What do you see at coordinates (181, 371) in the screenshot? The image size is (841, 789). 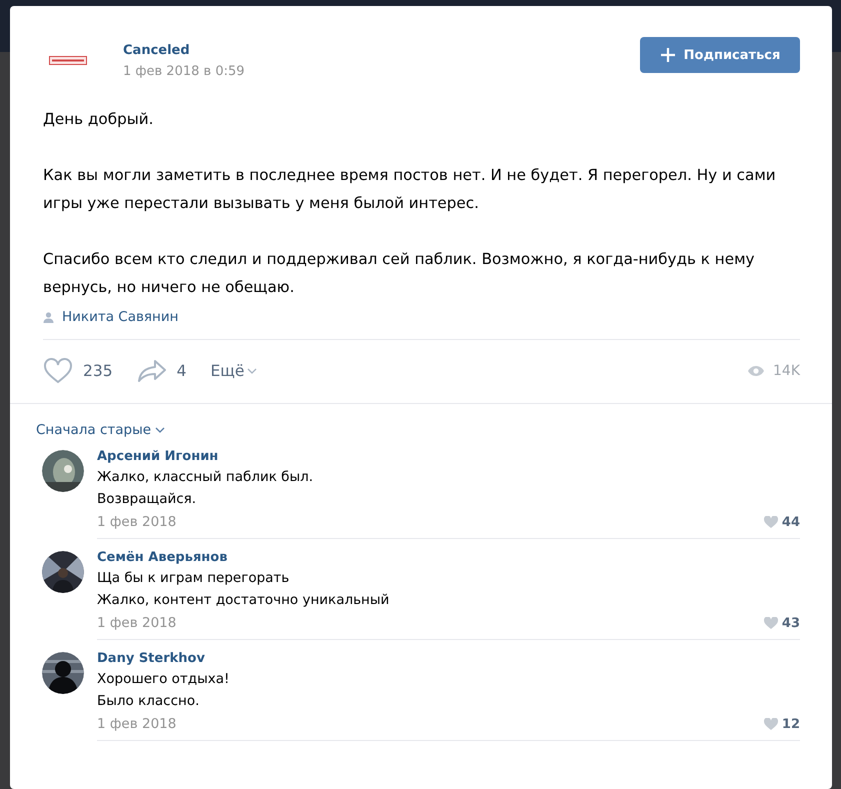 I see `share-count: 4` at bounding box center [181, 371].